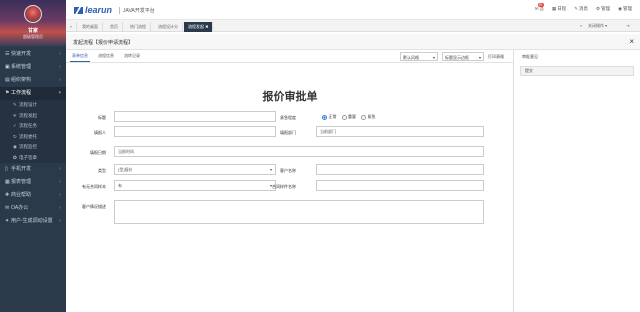 This screenshot has width=640, height=312. I want to click on sidebar-item-label: 商业帮助, so click(21, 195).